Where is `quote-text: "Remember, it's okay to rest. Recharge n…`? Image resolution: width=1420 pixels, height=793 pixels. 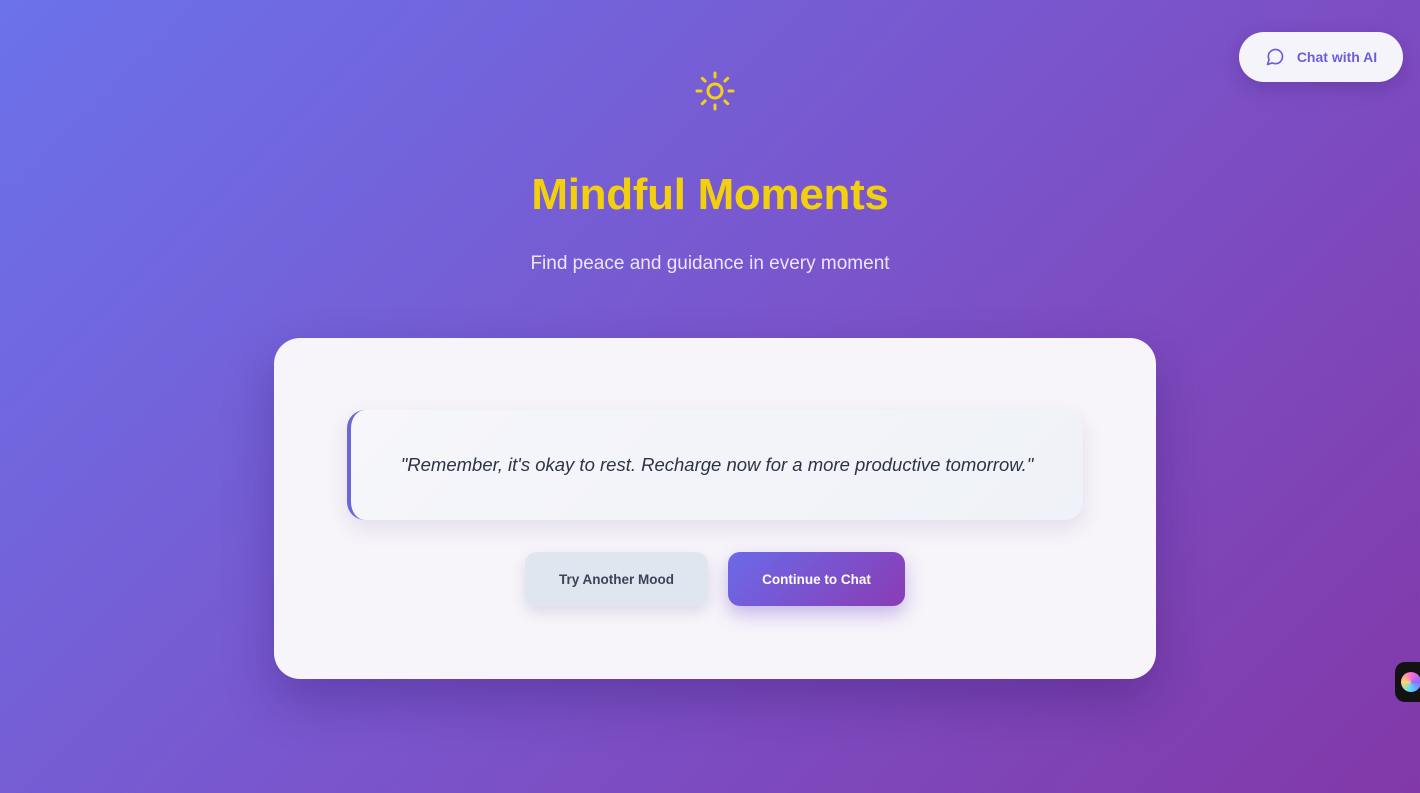 quote-text: "Remember, it's okay to rest. Recharge n… is located at coordinates (717, 464).